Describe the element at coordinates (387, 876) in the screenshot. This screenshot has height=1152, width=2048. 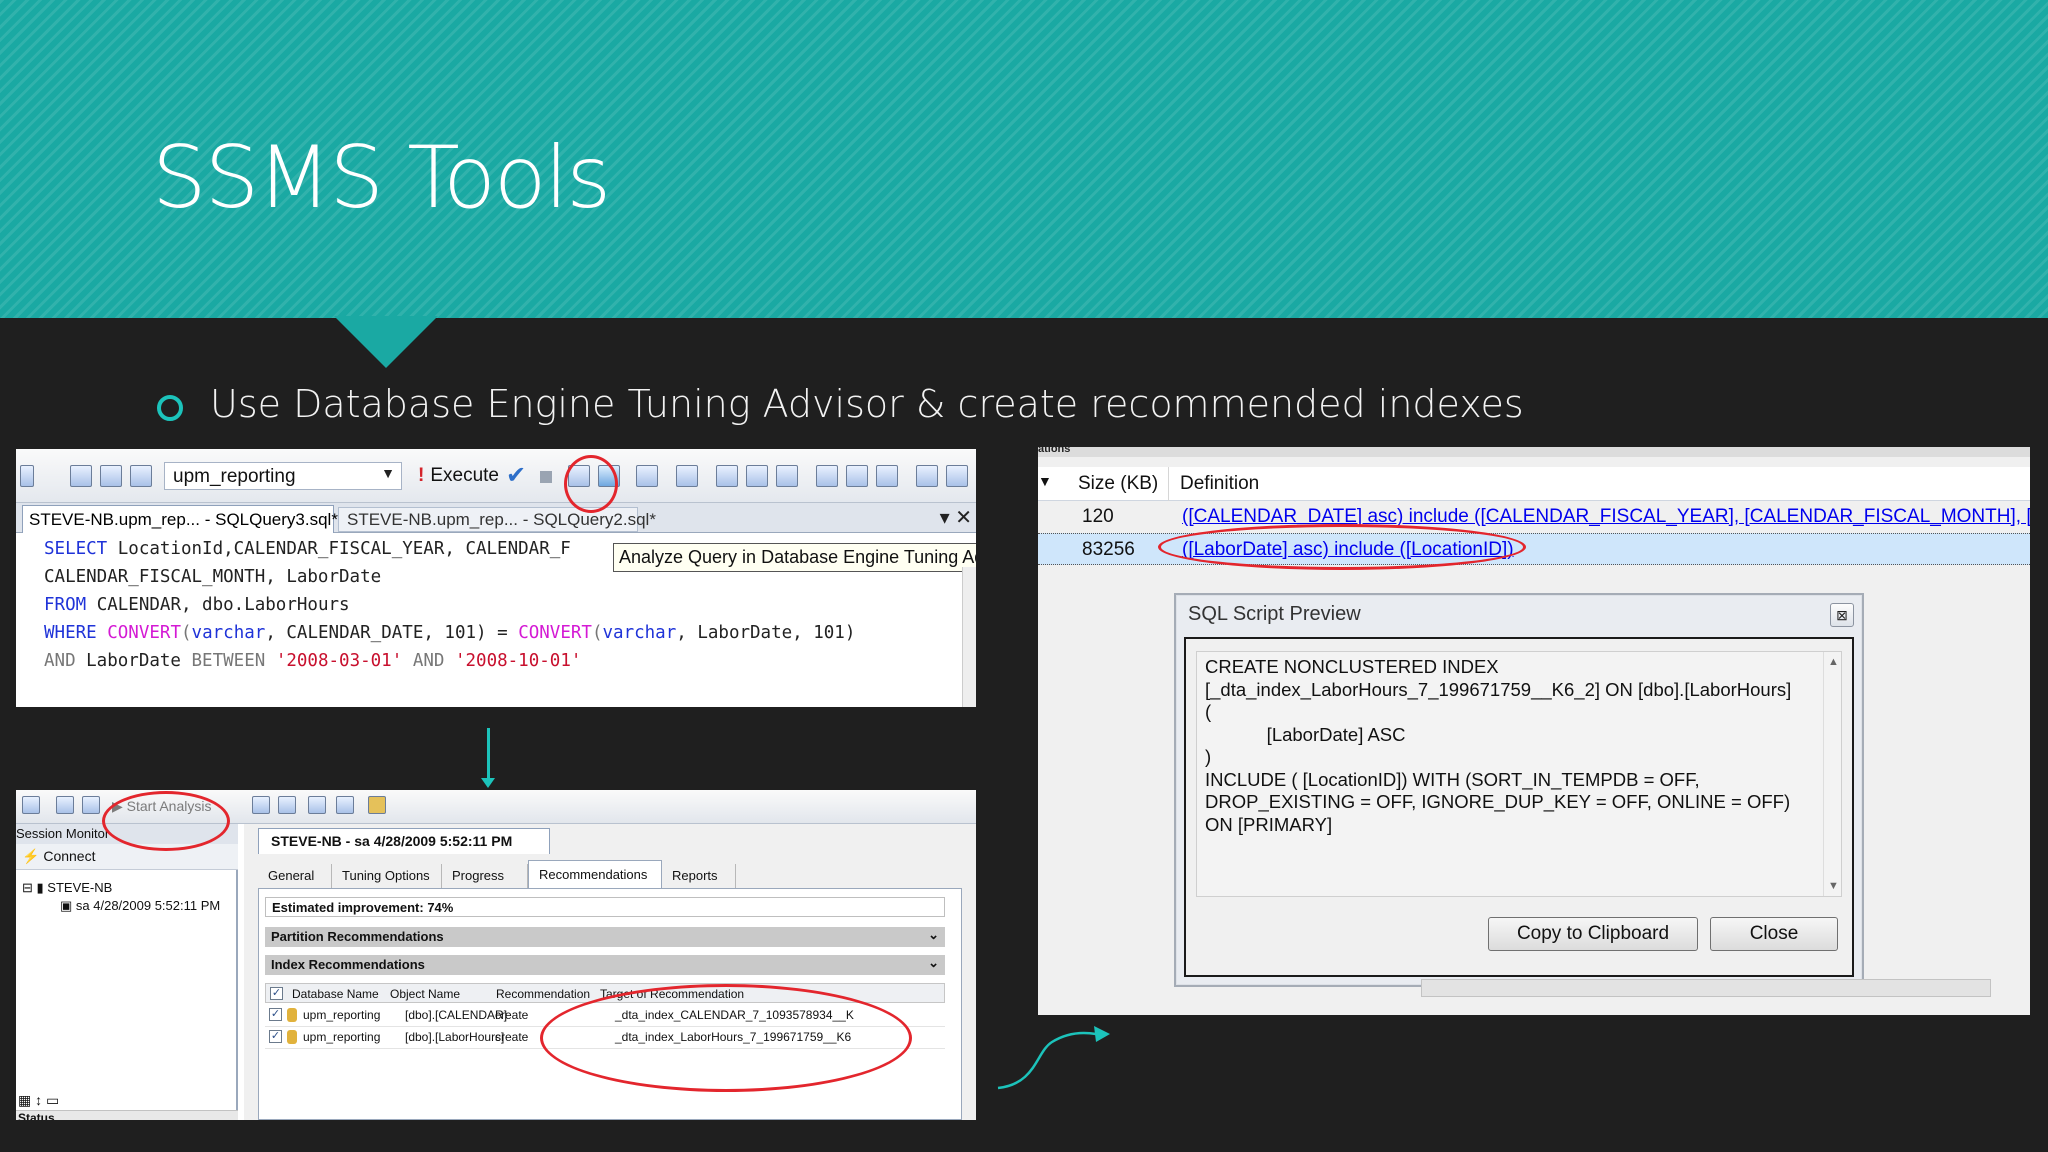
I see `tab-tuning-options: Tuning Options` at that location.